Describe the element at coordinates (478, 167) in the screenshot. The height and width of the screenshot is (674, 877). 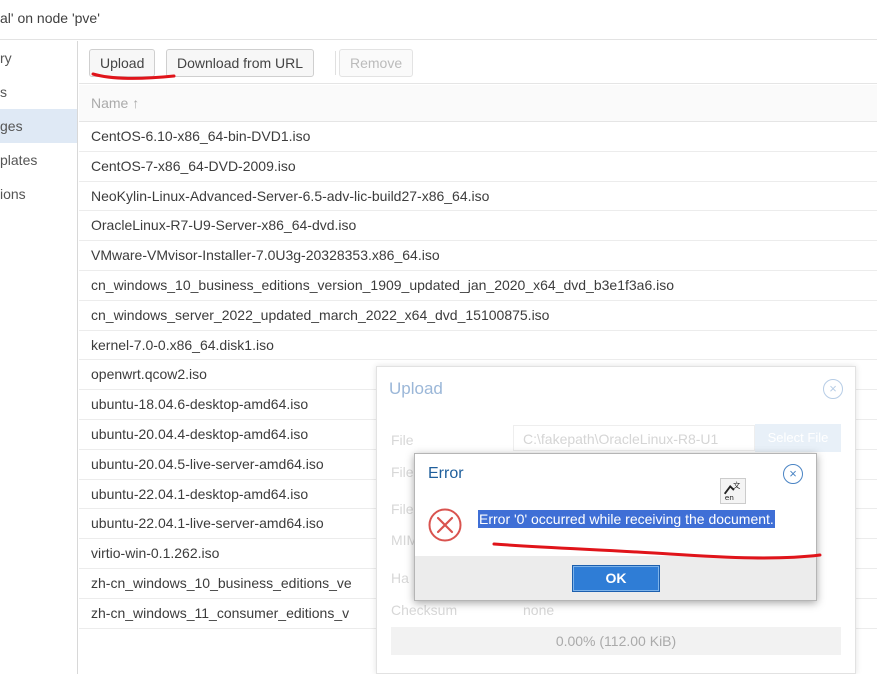
I see `table-row: CentOS-7-x86_64-DVD-2009.iso` at that location.